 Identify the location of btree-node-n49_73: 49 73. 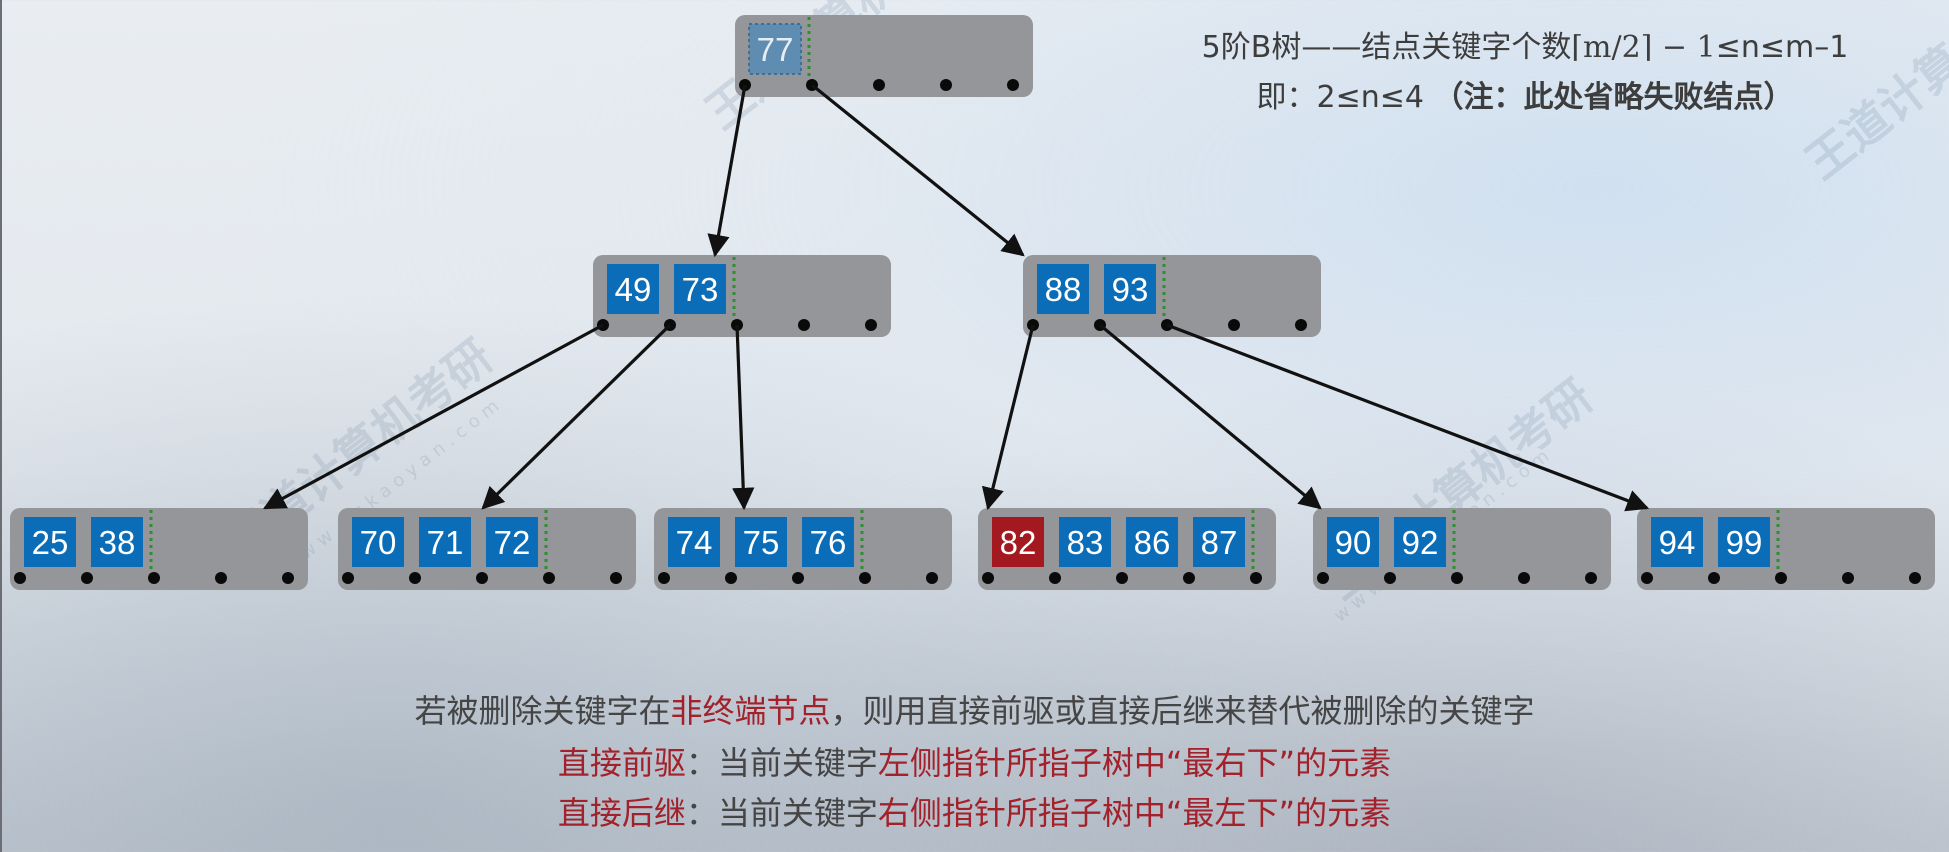
(742, 296).